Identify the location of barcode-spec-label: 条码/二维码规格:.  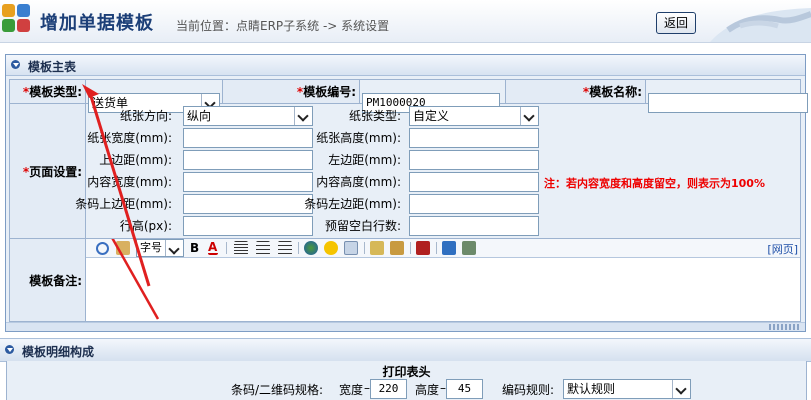
(277, 390).